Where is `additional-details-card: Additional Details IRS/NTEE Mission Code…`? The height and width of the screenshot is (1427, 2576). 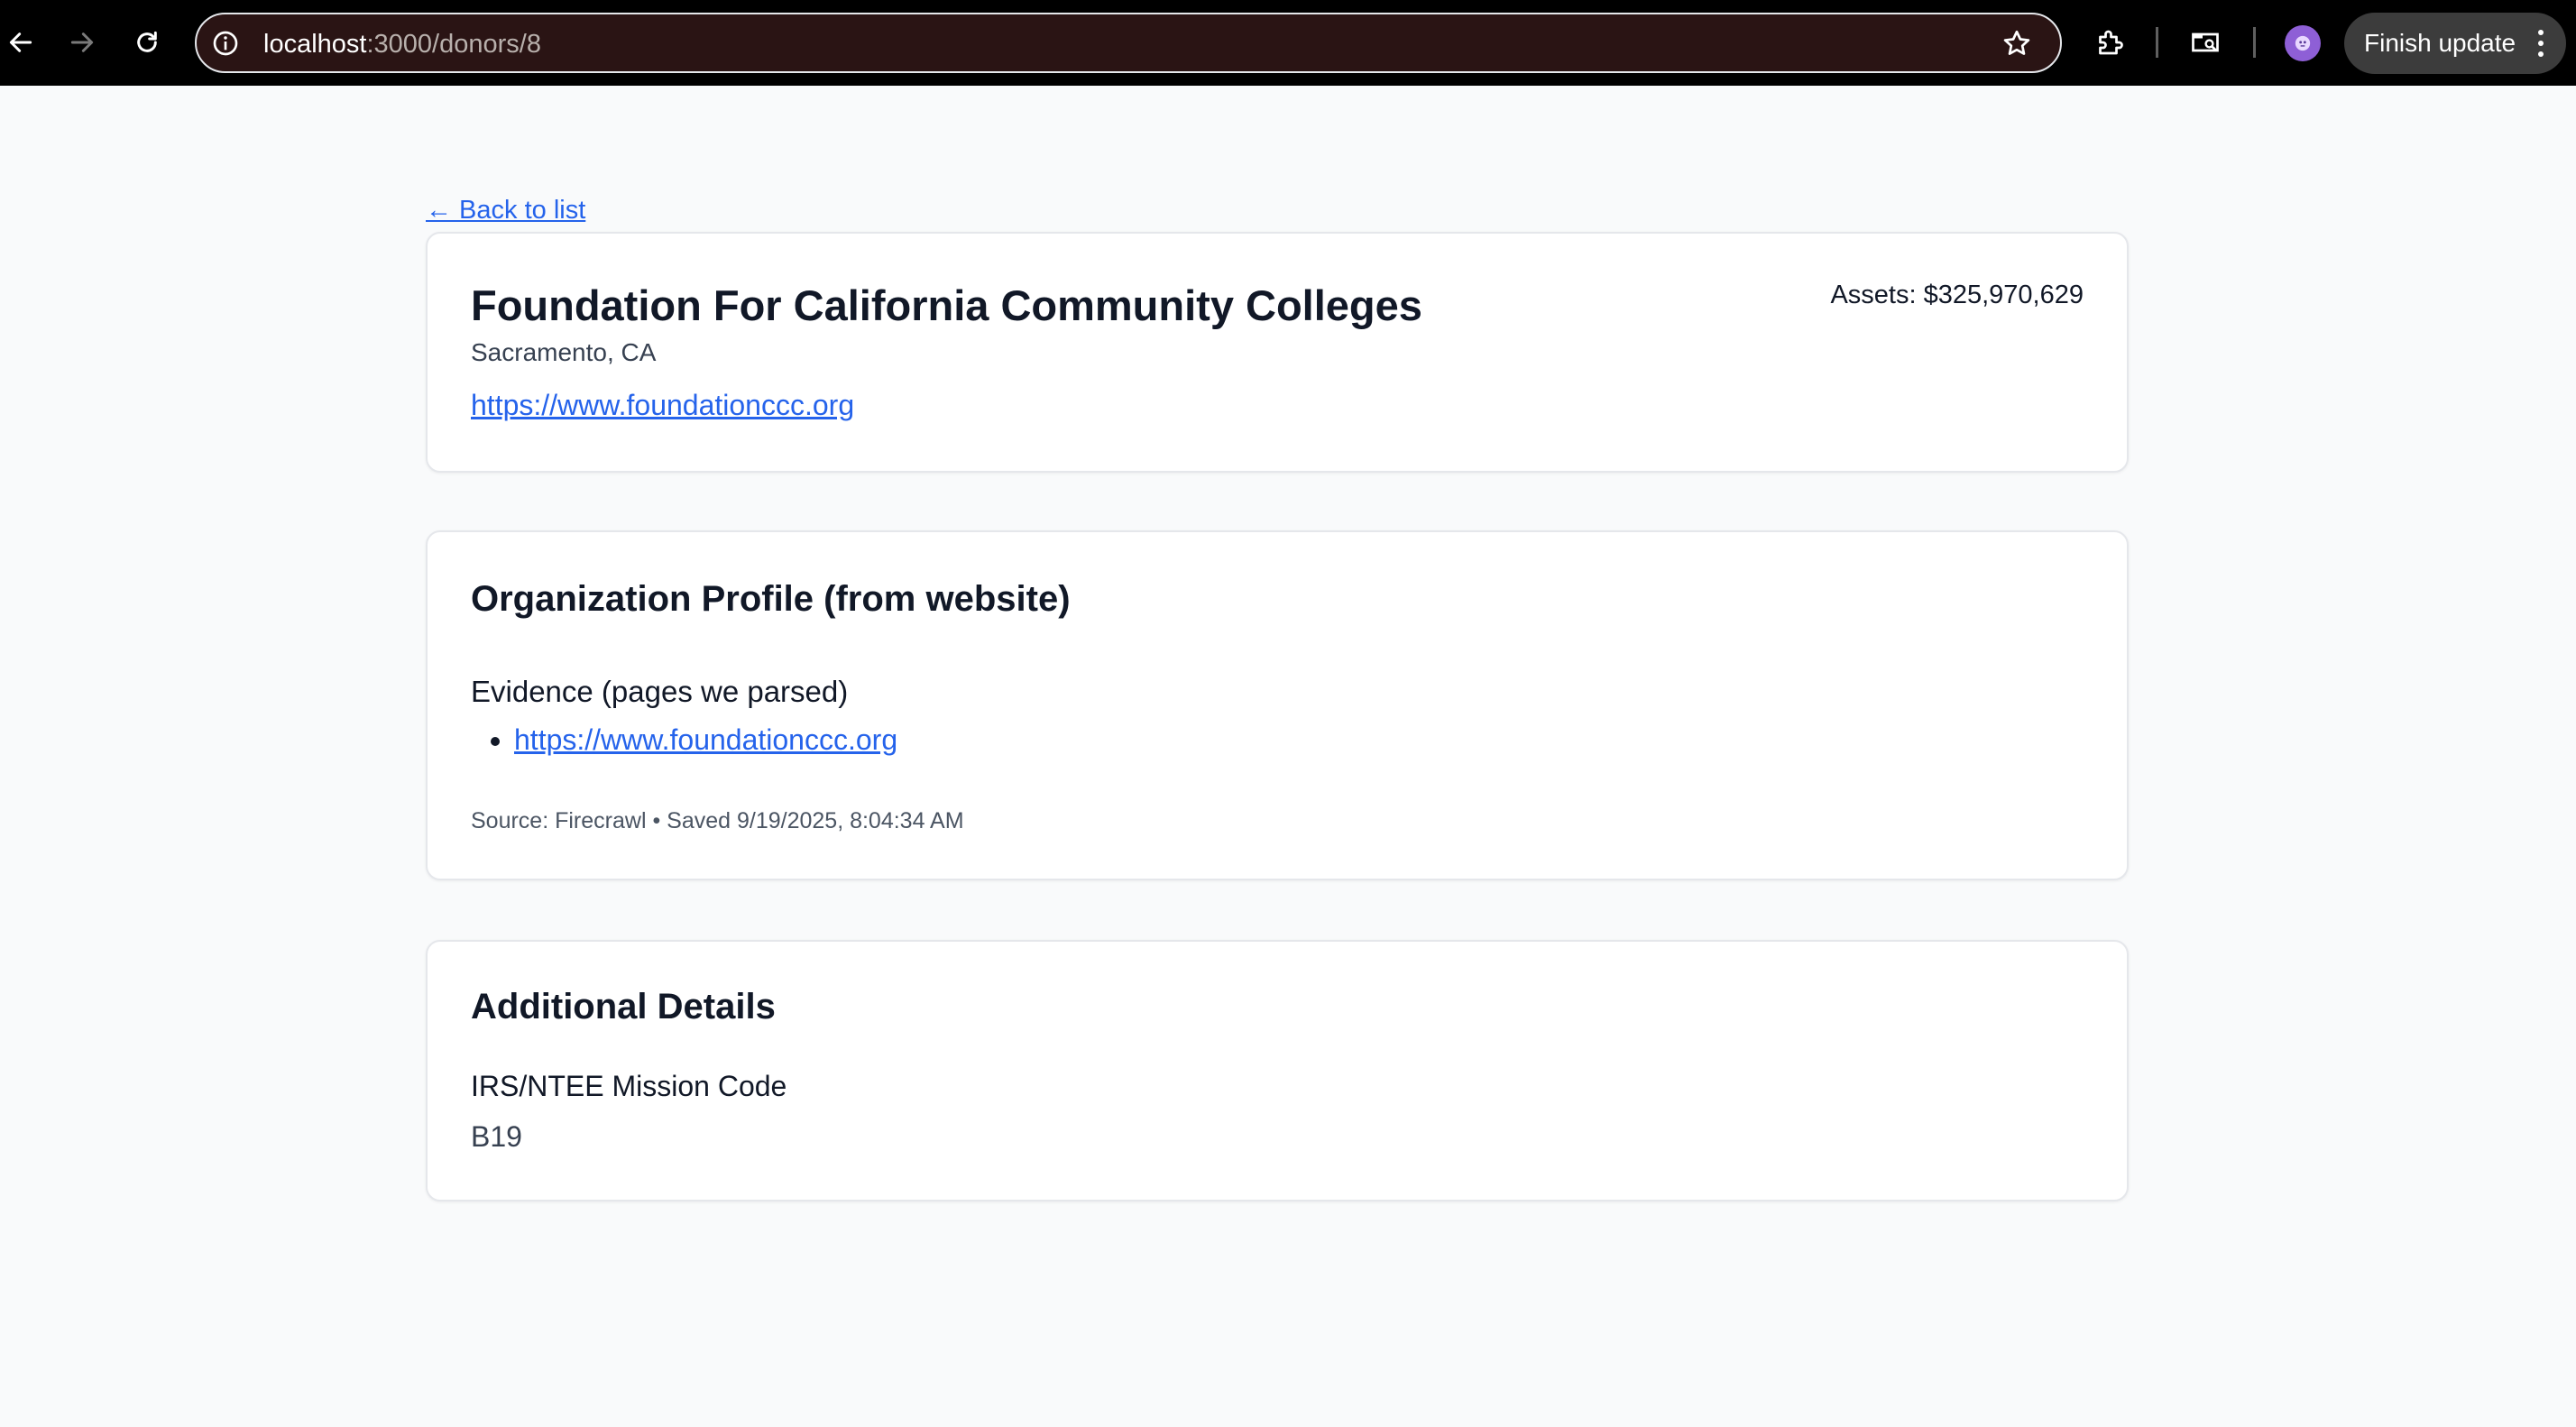 additional-details-card: Additional Details IRS/NTEE Mission Code… is located at coordinates (1277, 1070).